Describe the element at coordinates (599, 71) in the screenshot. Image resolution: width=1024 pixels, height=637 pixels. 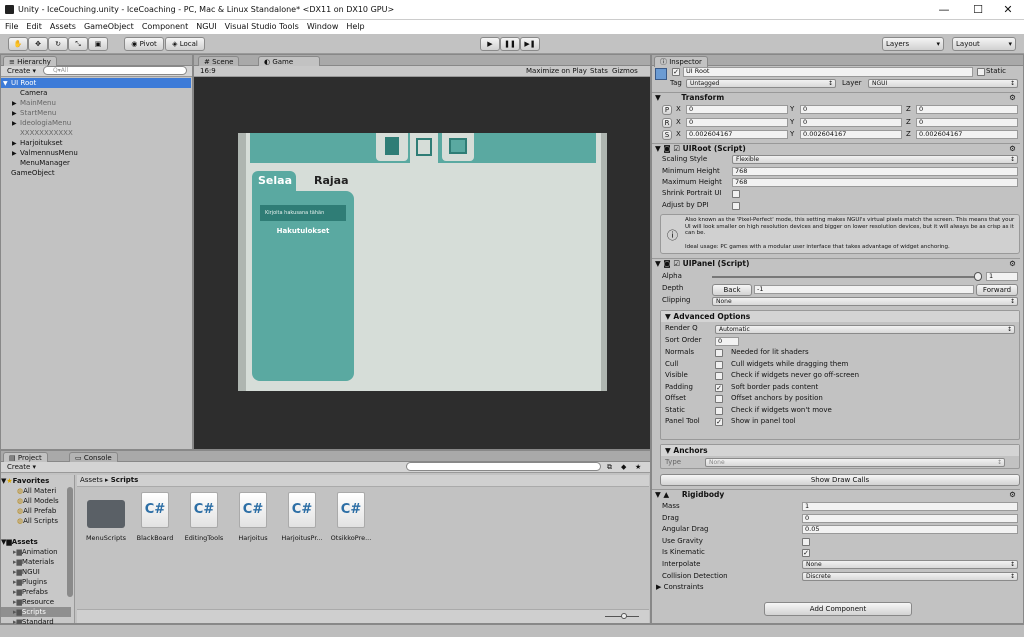
I see `stats-toggle: Stats` at that location.